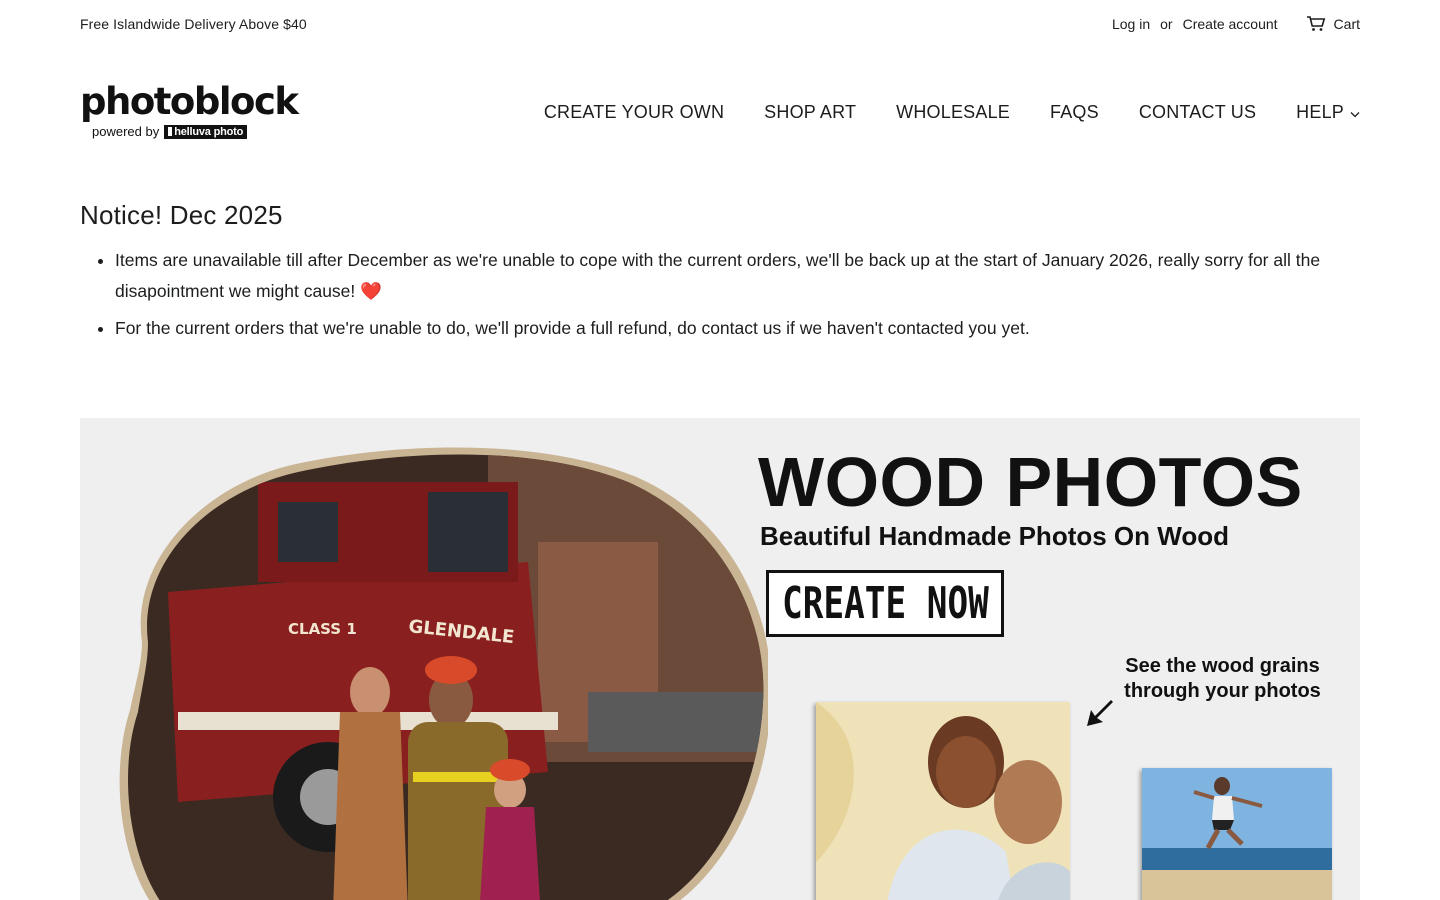 Image resolution: width=1440 pixels, height=900 pixels. What do you see at coordinates (1166, 24) in the screenshot?
I see `or-separator: or` at bounding box center [1166, 24].